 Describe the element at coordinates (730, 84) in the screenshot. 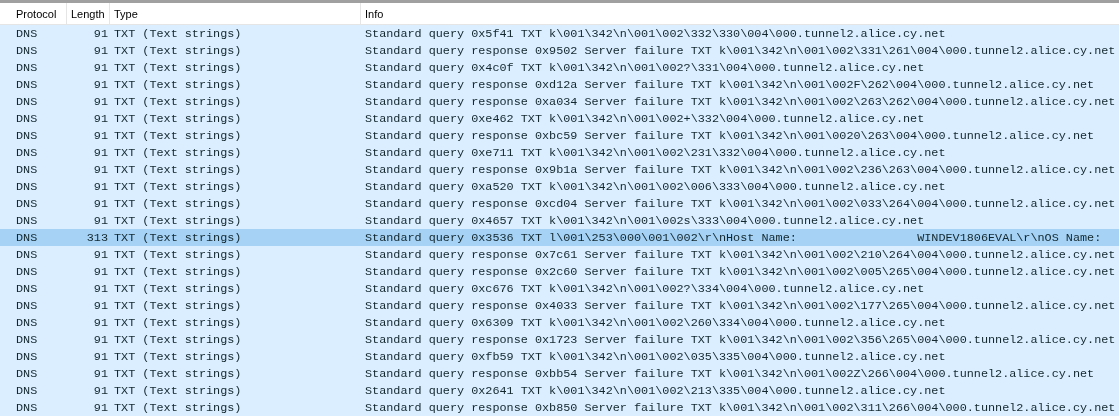

I see `table-cell-text: Standard query response 0xd12a Server failure TXT k\001\342\n\001\002F\262\004\000.tunnel2.alice.cy.net` at that location.